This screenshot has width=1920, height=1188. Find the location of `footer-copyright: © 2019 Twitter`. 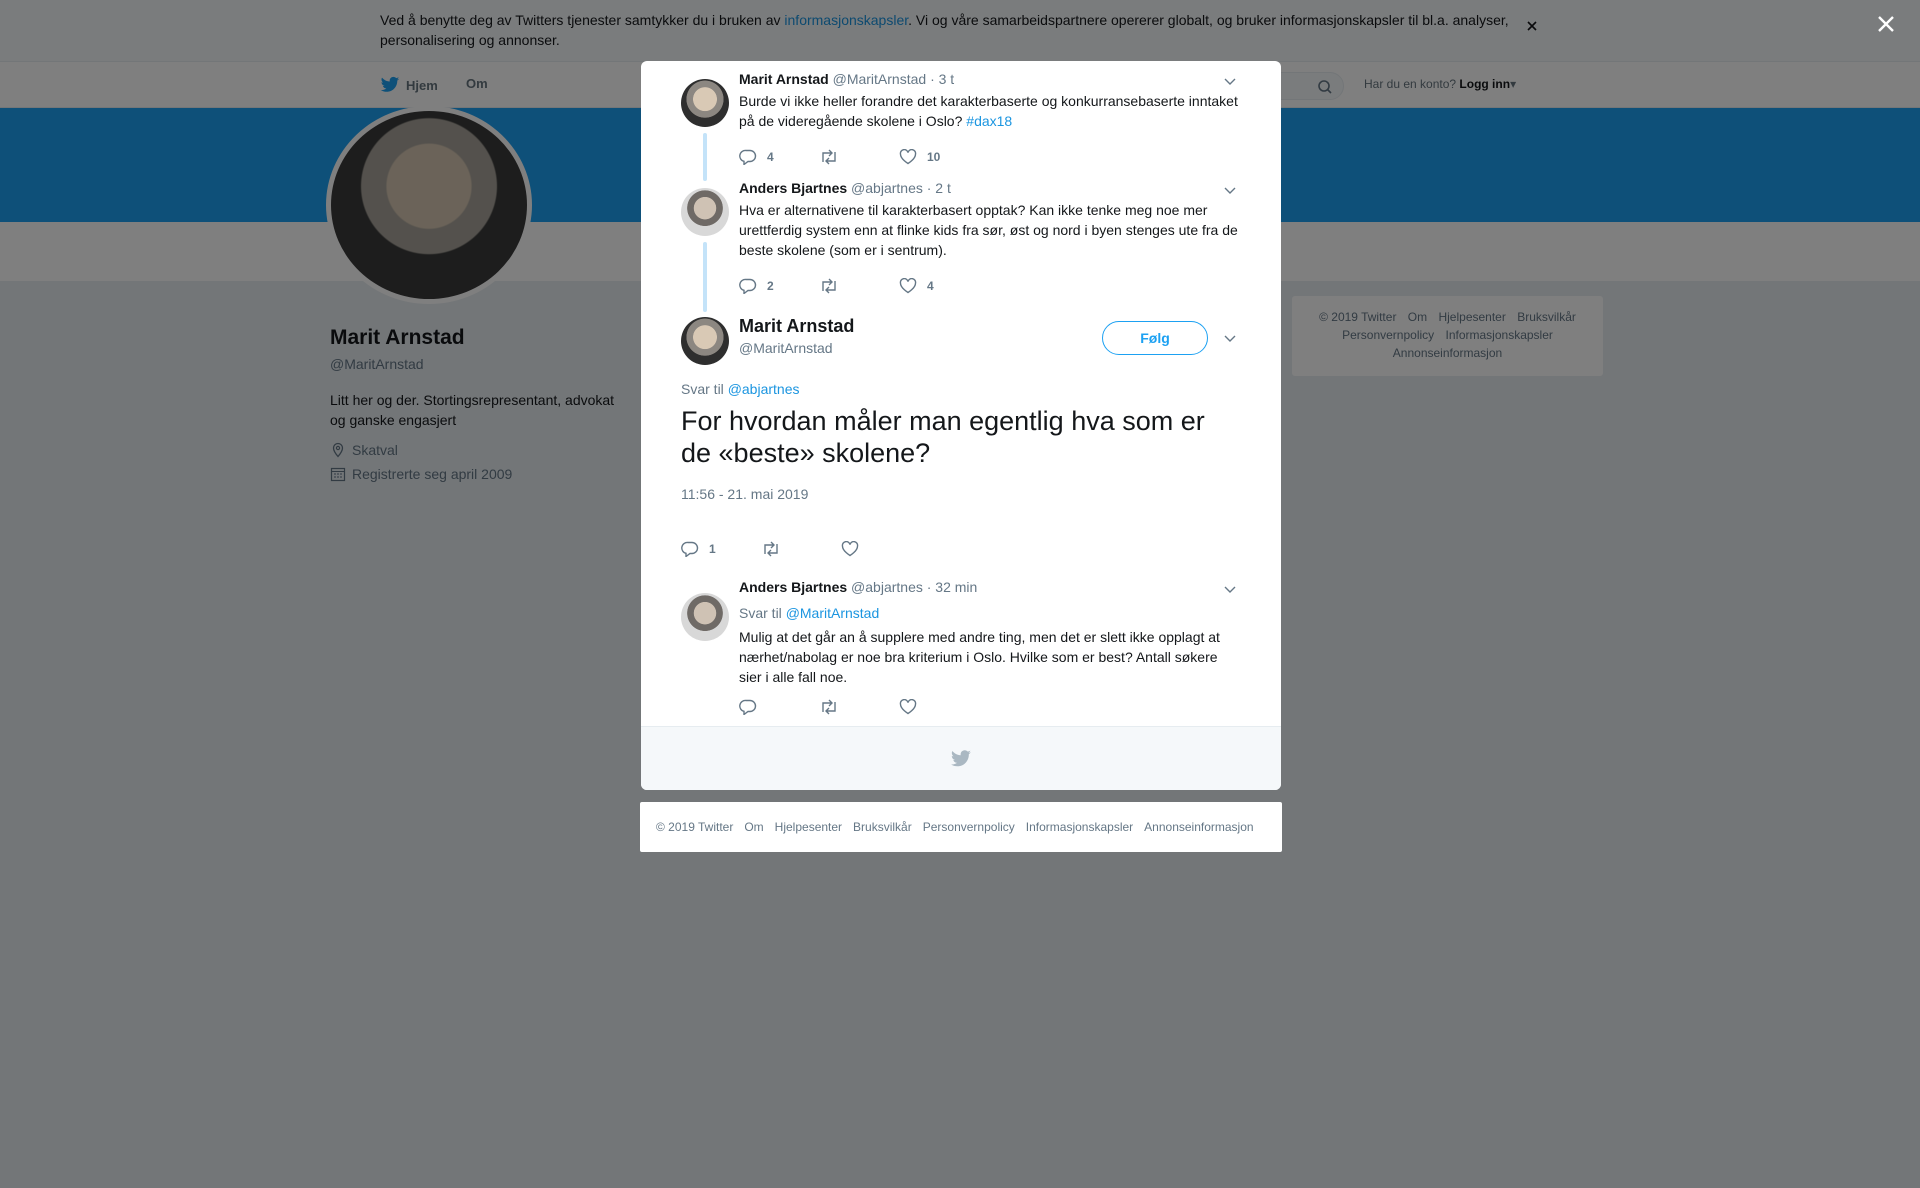

footer-copyright: © 2019 Twitter is located at coordinates (695, 827).